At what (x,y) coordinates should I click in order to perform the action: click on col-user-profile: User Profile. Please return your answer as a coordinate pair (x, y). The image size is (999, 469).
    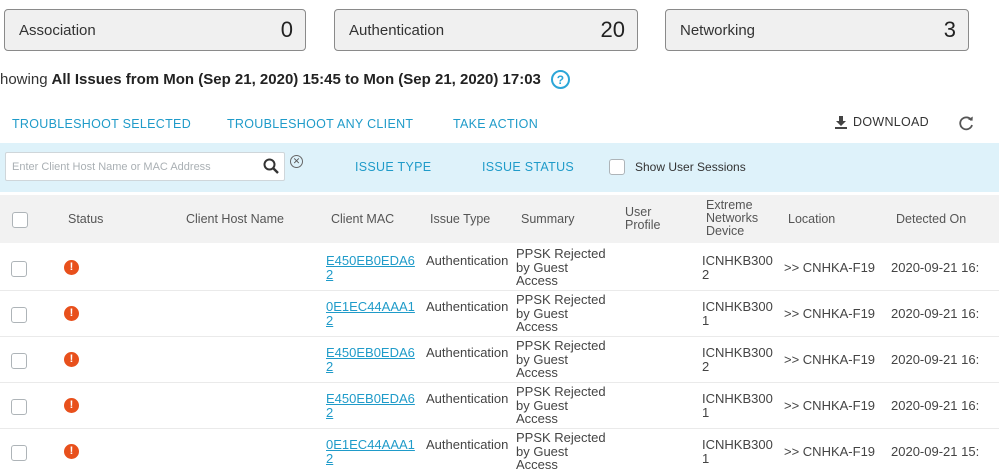
    Looking at the image, I should click on (648, 219).